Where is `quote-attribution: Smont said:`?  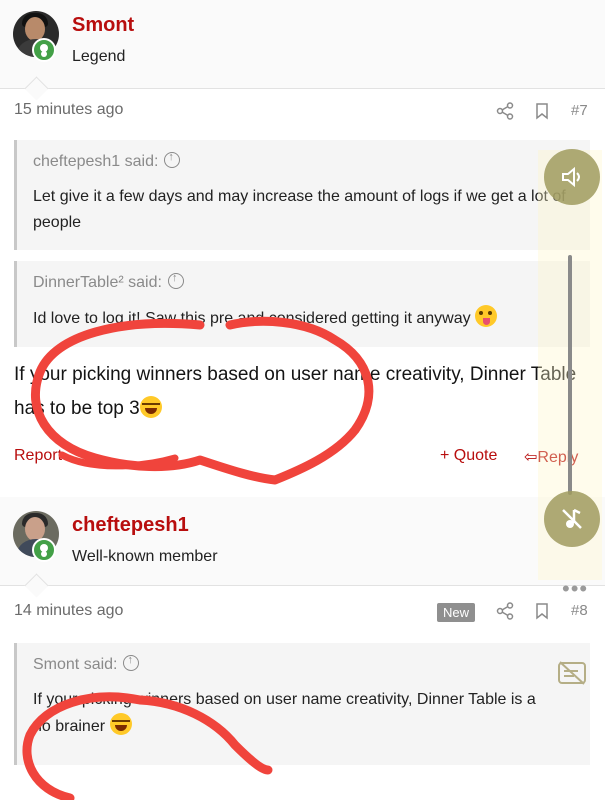 quote-attribution: Smont said: is located at coordinates (303, 665).